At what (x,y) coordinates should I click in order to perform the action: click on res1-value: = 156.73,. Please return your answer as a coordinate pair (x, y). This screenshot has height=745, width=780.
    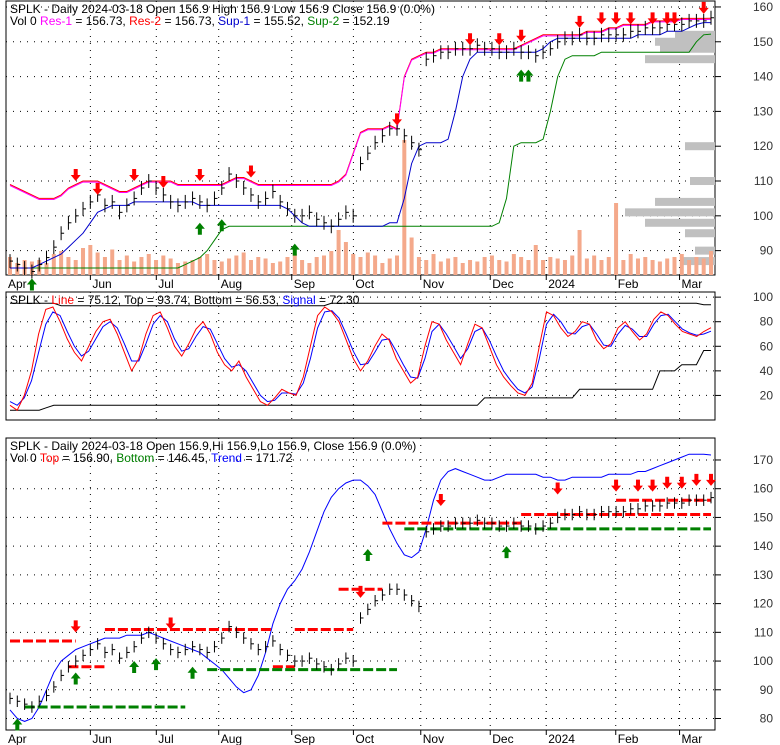
    Looking at the image, I should click on (100, 21).